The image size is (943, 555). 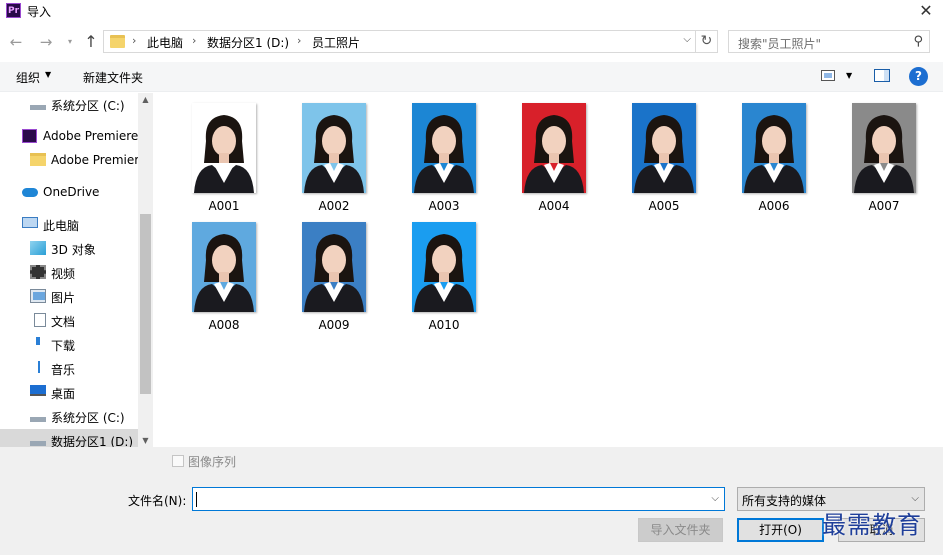 I want to click on file-item: A004, so click(x=554, y=160).